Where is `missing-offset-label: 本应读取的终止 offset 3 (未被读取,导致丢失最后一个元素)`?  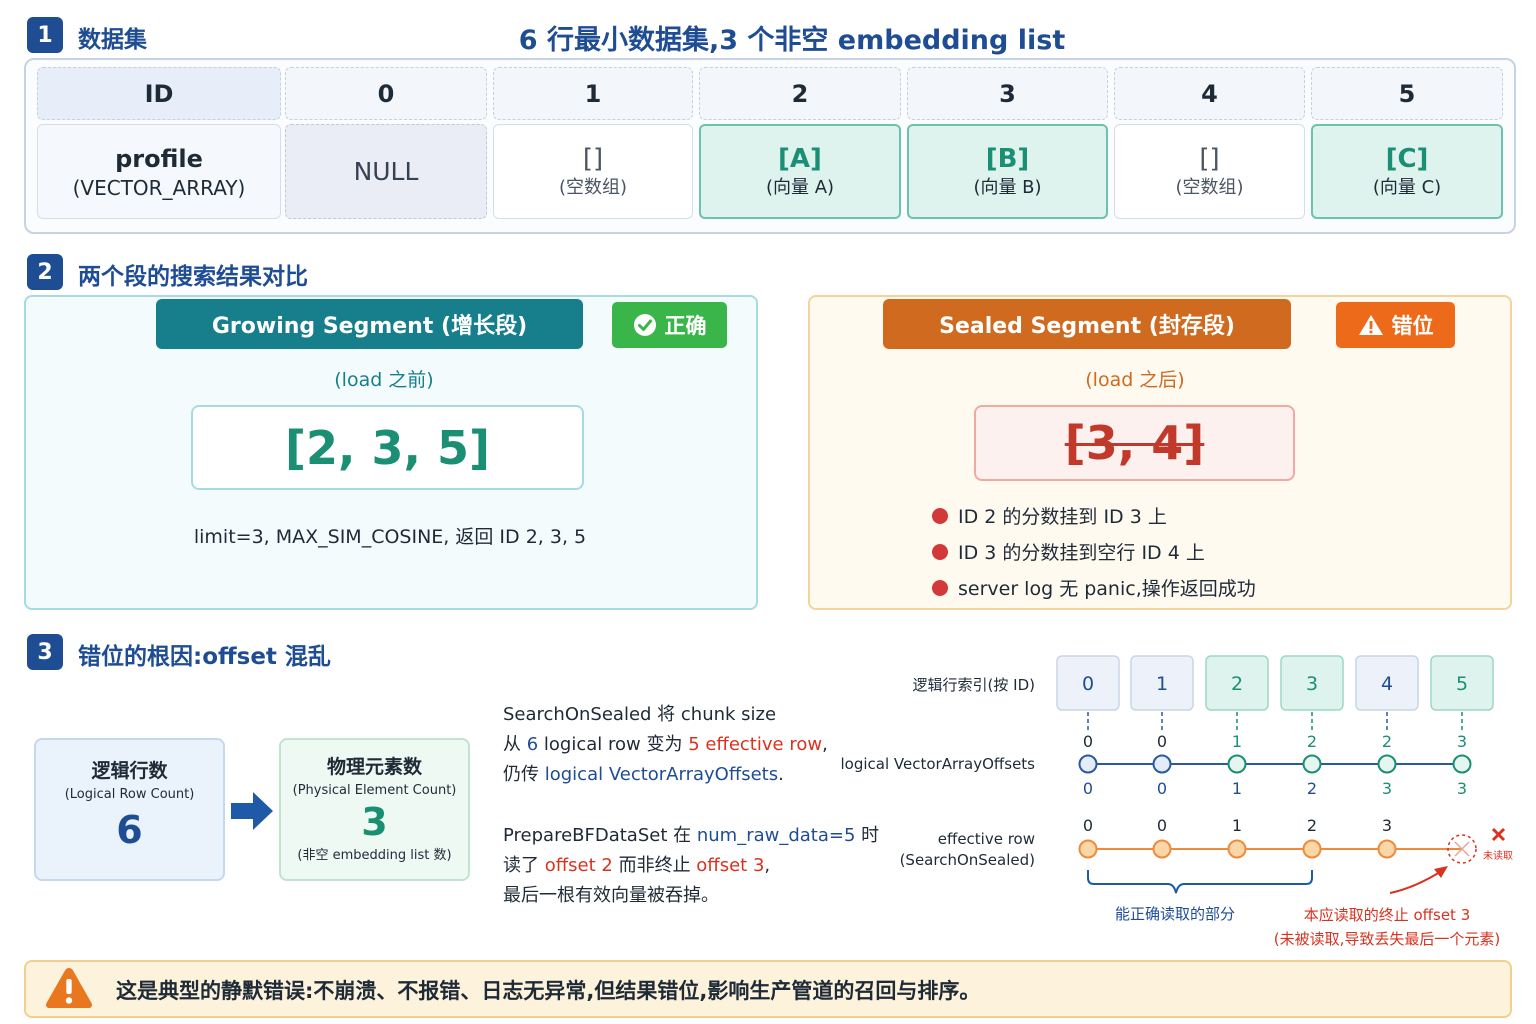 missing-offset-label: 本应读取的终止 offset 3 (未被读取,导致丢失最后一个元素) is located at coordinates (1387, 927).